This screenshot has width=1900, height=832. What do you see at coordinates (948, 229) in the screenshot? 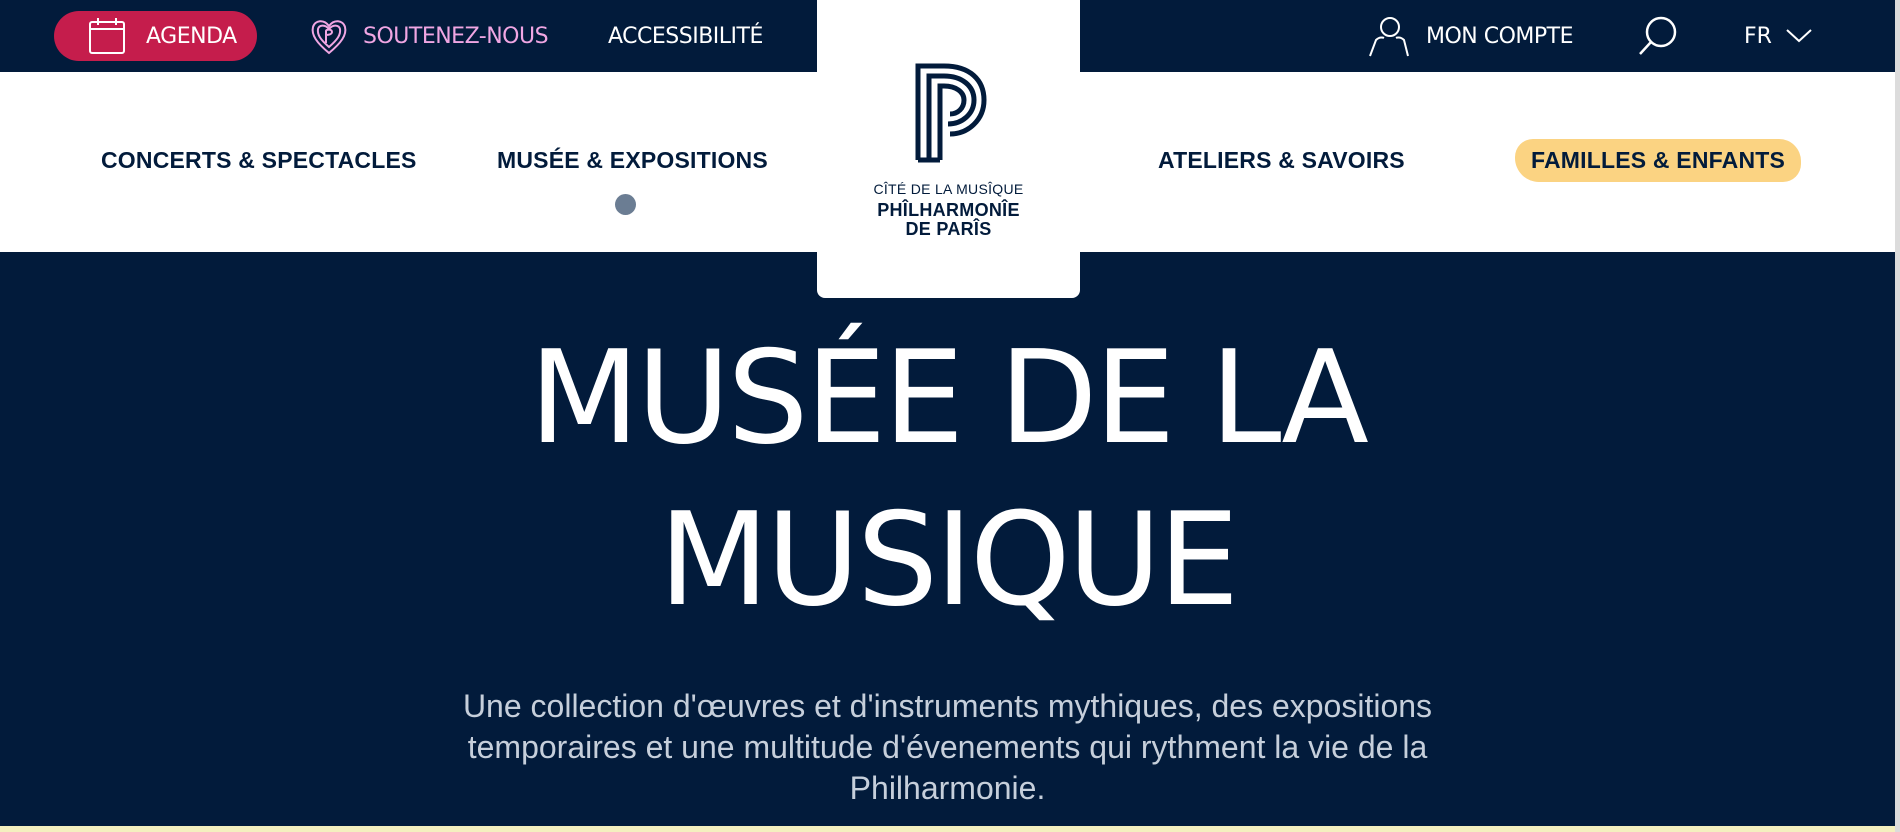
I see `logo-line-de-paris: DE PARÎS` at bounding box center [948, 229].